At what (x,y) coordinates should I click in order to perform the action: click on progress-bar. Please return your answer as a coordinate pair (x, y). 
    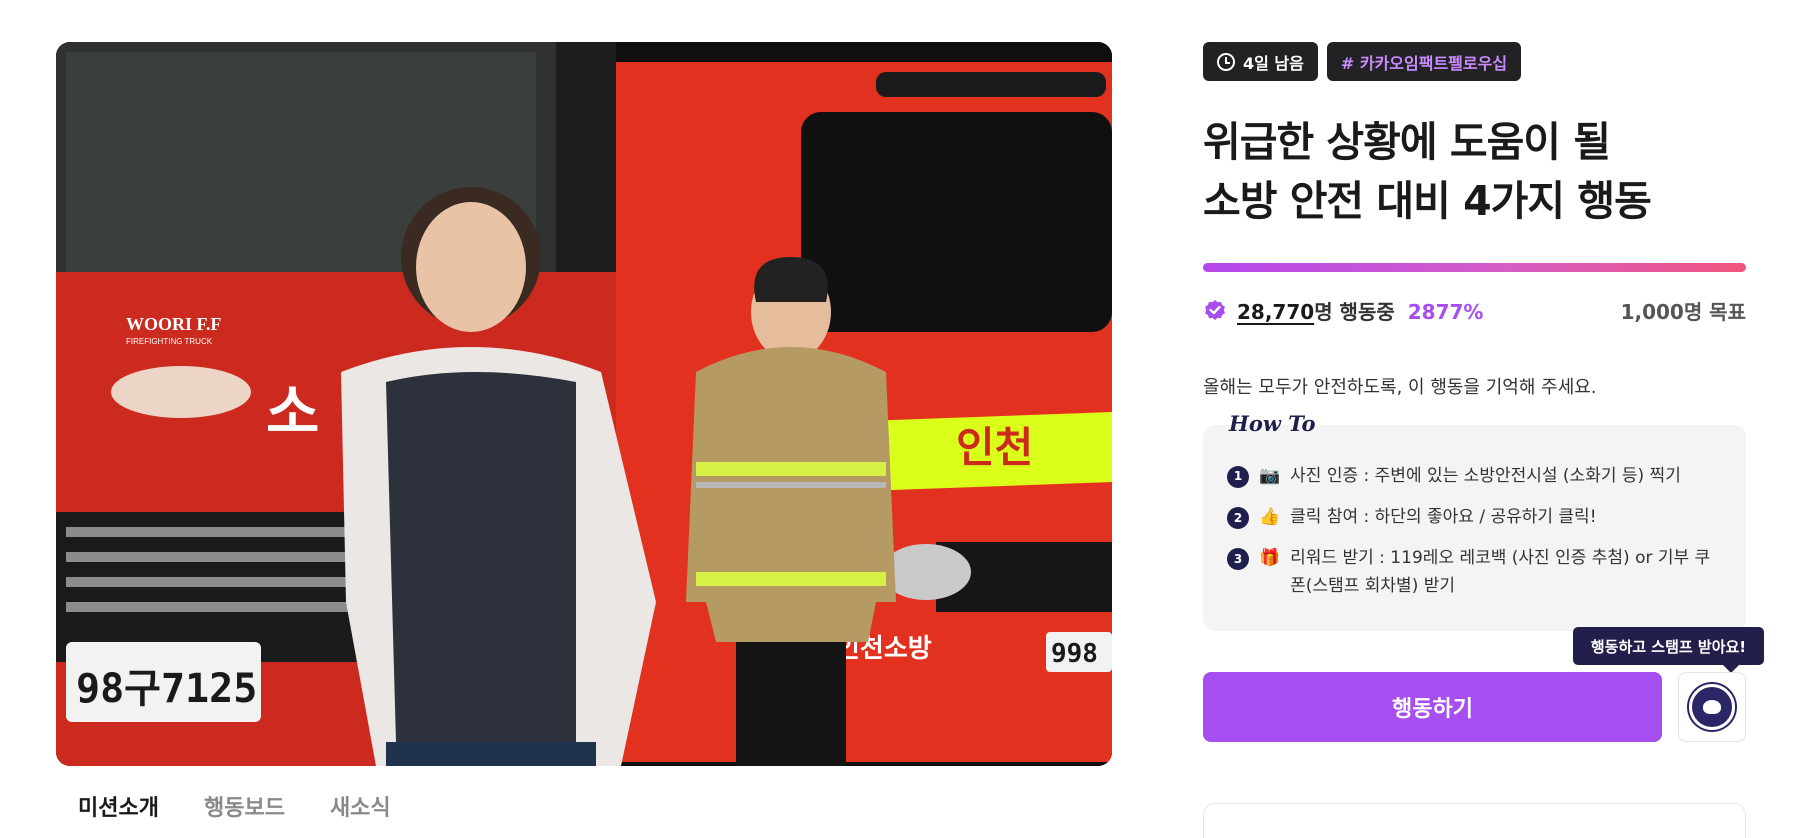
    Looking at the image, I should click on (1474, 268).